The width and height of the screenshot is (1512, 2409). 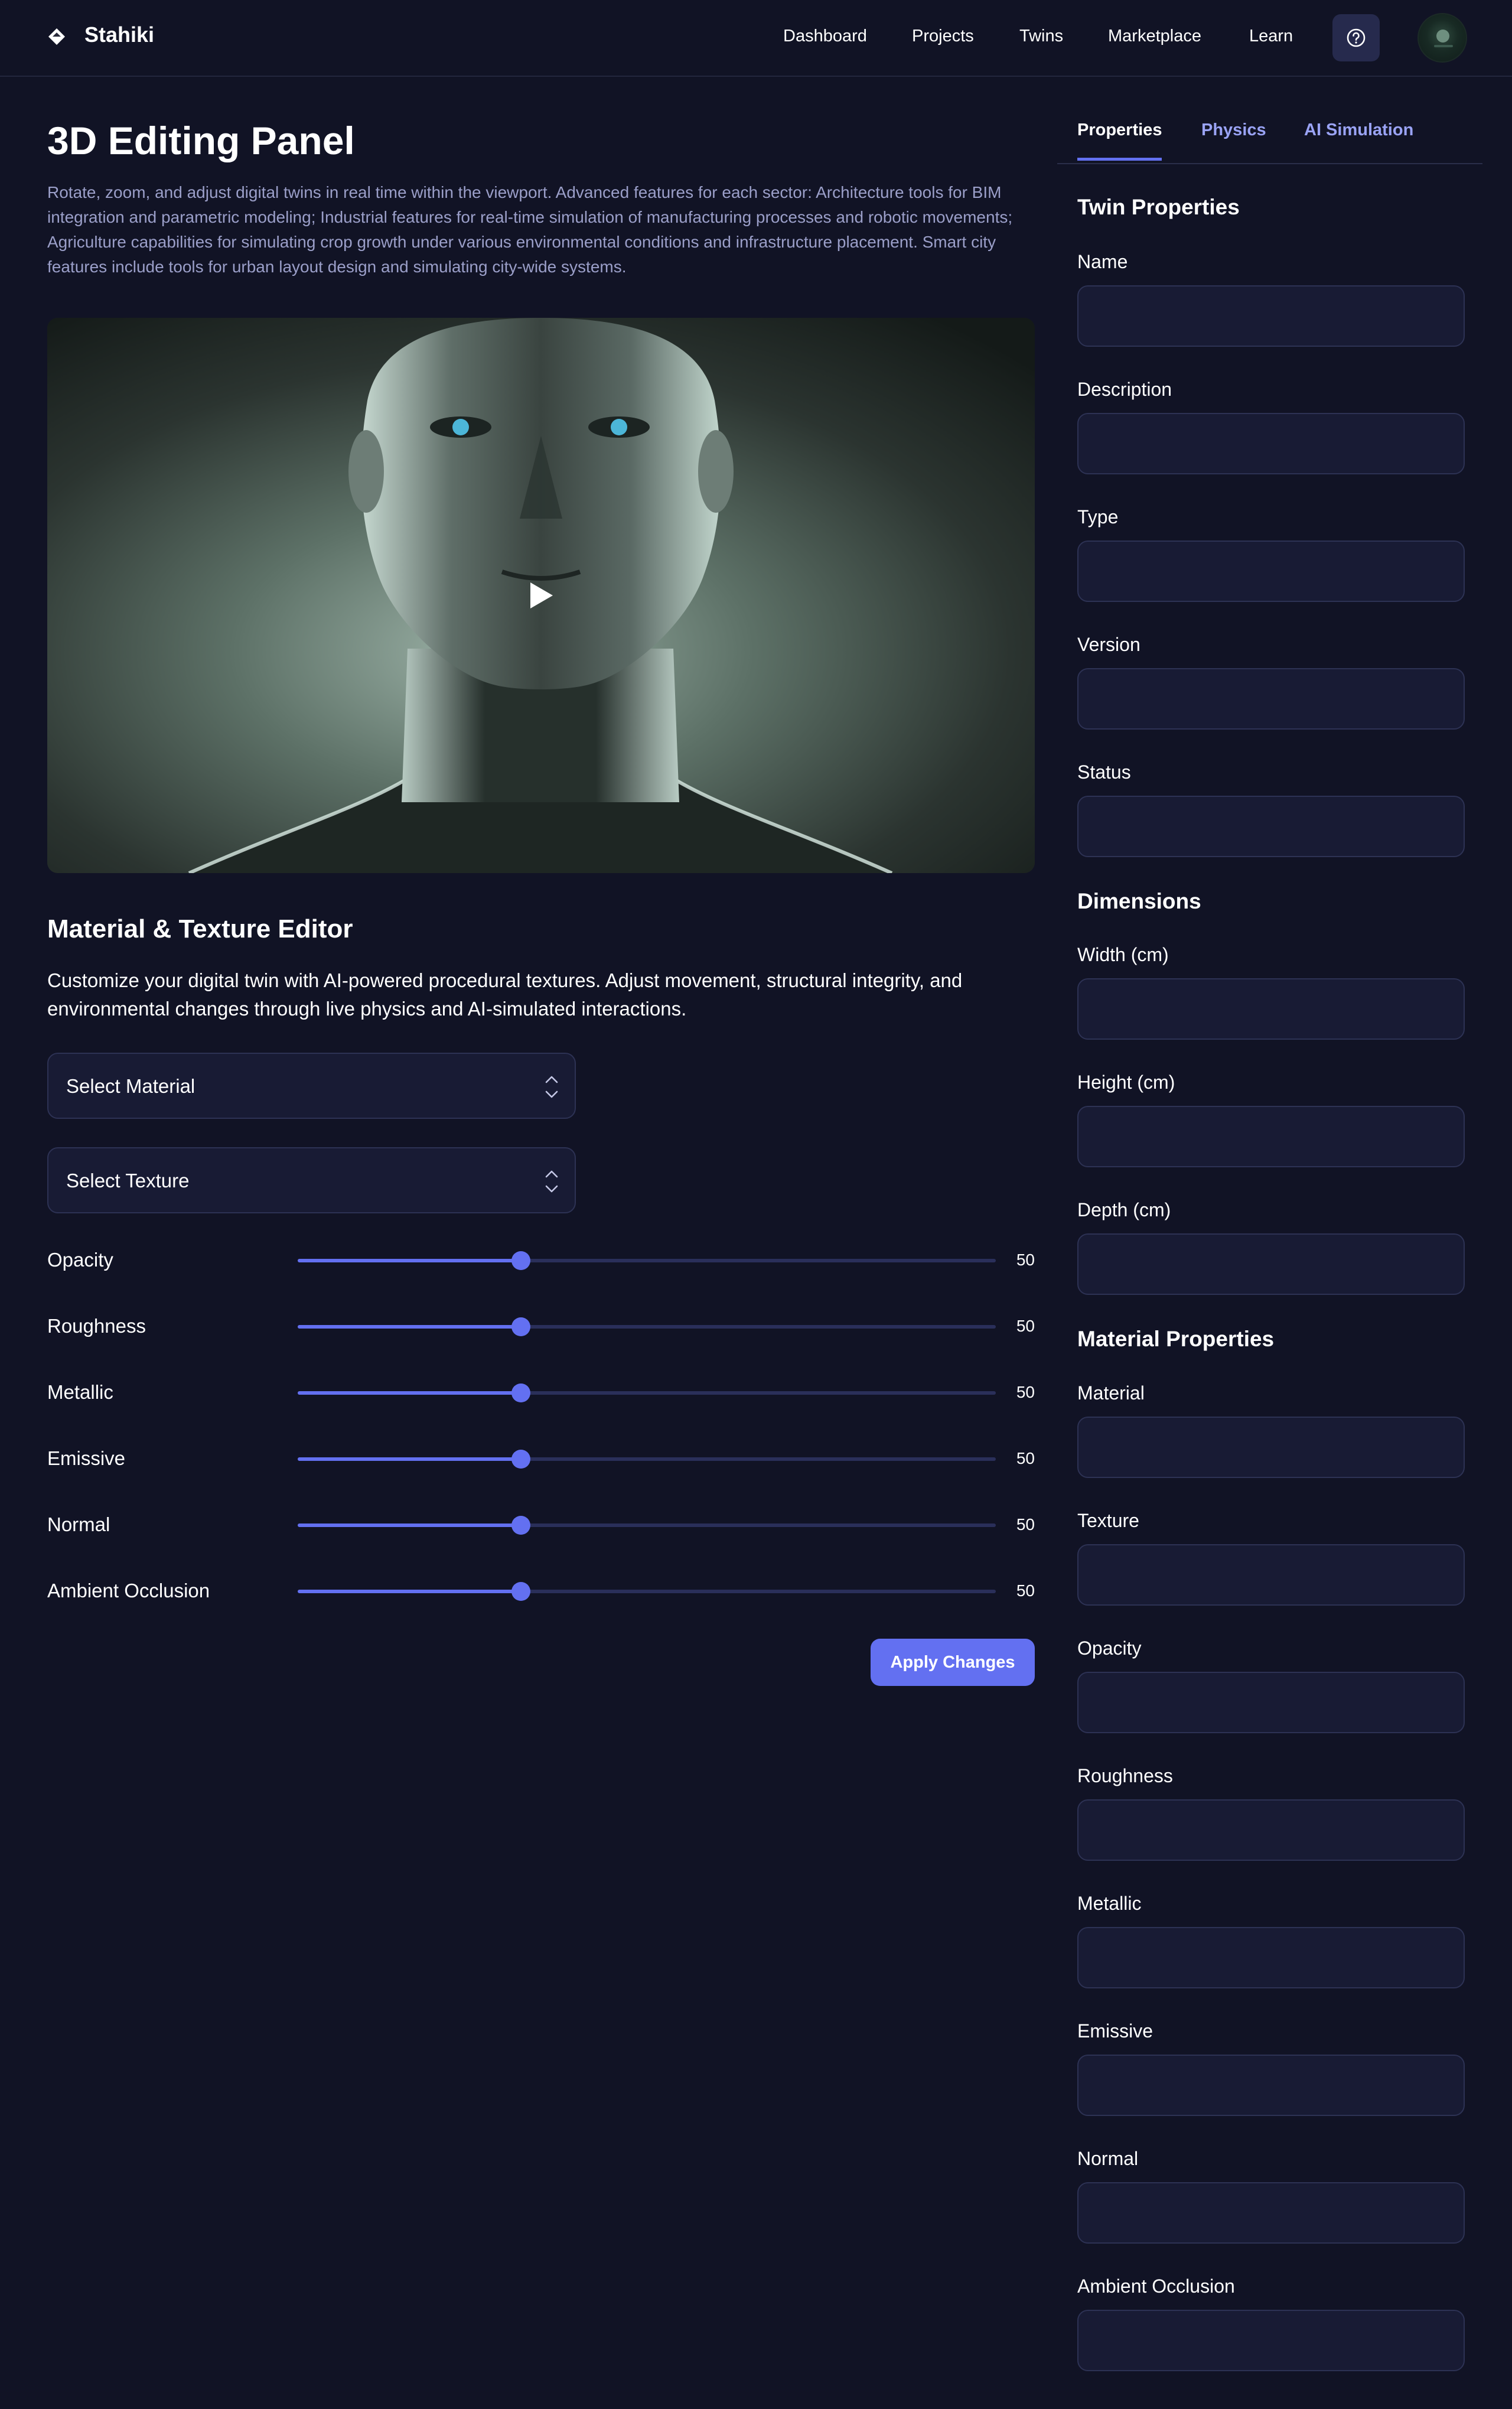 I want to click on tab-physics: Physics, so click(x=1233, y=139).